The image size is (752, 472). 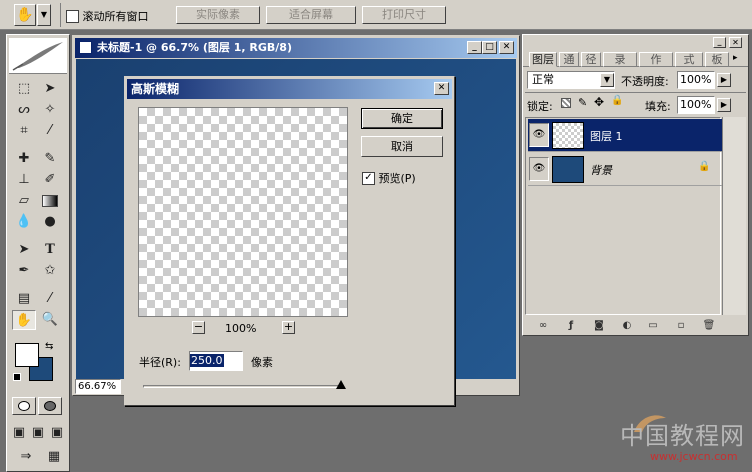 What do you see at coordinates (543, 59) in the screenshot?
I see `tab-layers: 图层` at bounding box center [543, 59].